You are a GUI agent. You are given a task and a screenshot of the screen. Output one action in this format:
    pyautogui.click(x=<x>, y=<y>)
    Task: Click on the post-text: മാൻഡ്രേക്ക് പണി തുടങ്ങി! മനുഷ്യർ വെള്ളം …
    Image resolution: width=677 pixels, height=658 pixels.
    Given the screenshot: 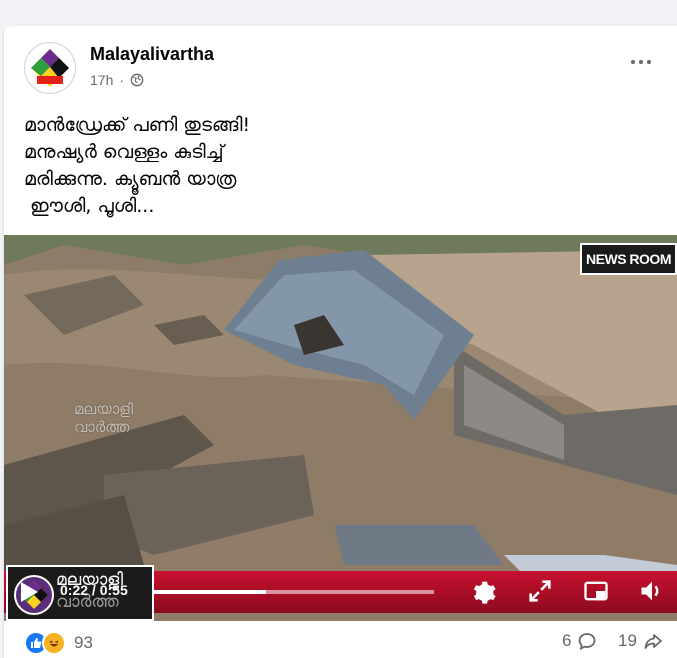 What is the action you would take?
    pyautogui.click(x=224, y=166)
    